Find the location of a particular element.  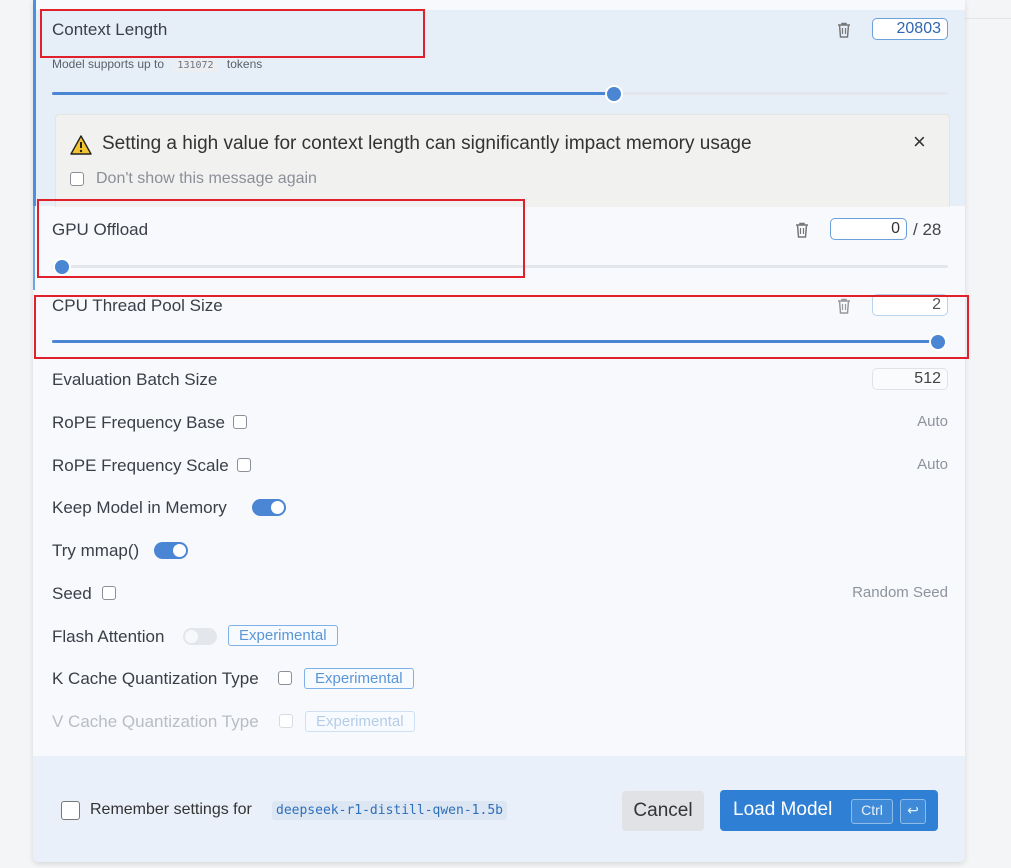

rope-base-checkbox is located at coordinates (240, 422).